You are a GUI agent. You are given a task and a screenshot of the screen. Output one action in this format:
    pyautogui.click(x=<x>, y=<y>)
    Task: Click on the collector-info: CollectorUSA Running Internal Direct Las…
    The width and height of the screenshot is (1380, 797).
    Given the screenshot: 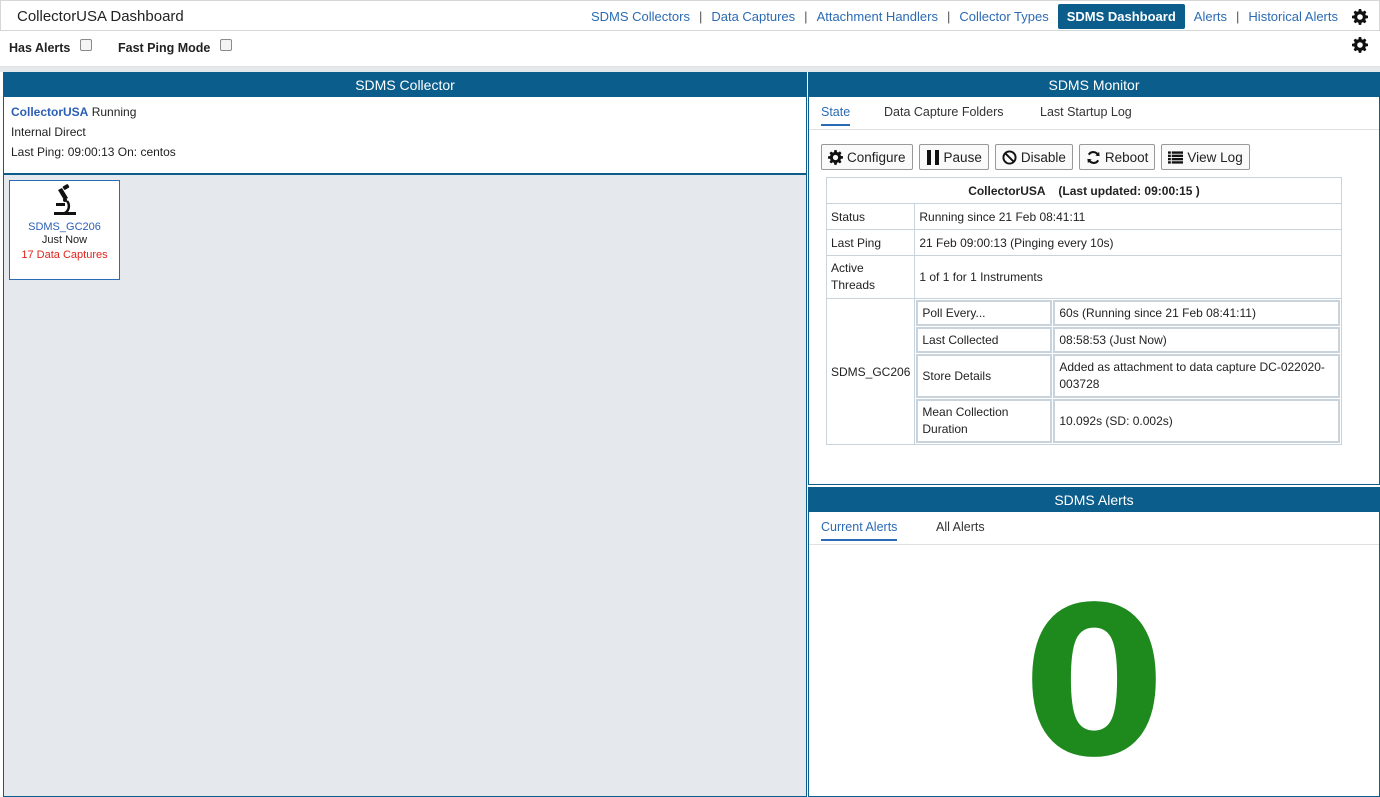 What is the action you would take?
    pyautogui.click(x=405, y=136)
    